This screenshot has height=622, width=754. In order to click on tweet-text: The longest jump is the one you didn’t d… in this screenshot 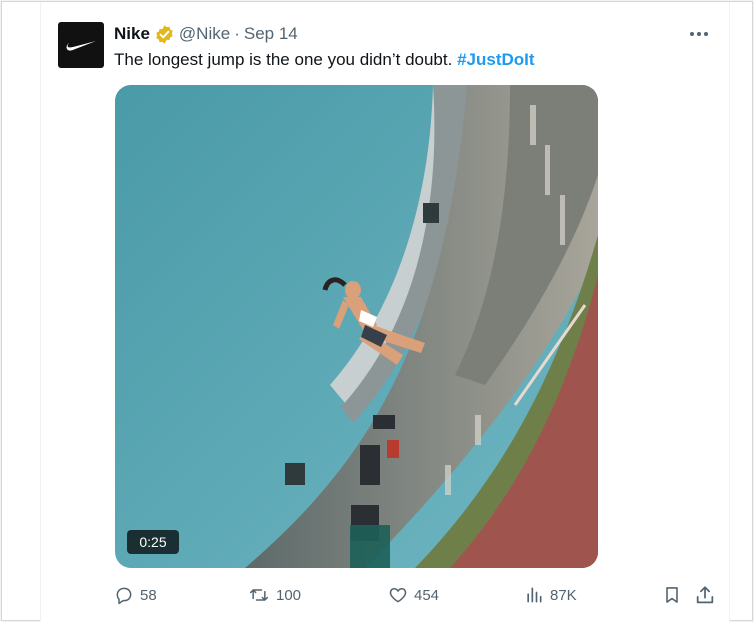, I will do `click(324, 60)`.